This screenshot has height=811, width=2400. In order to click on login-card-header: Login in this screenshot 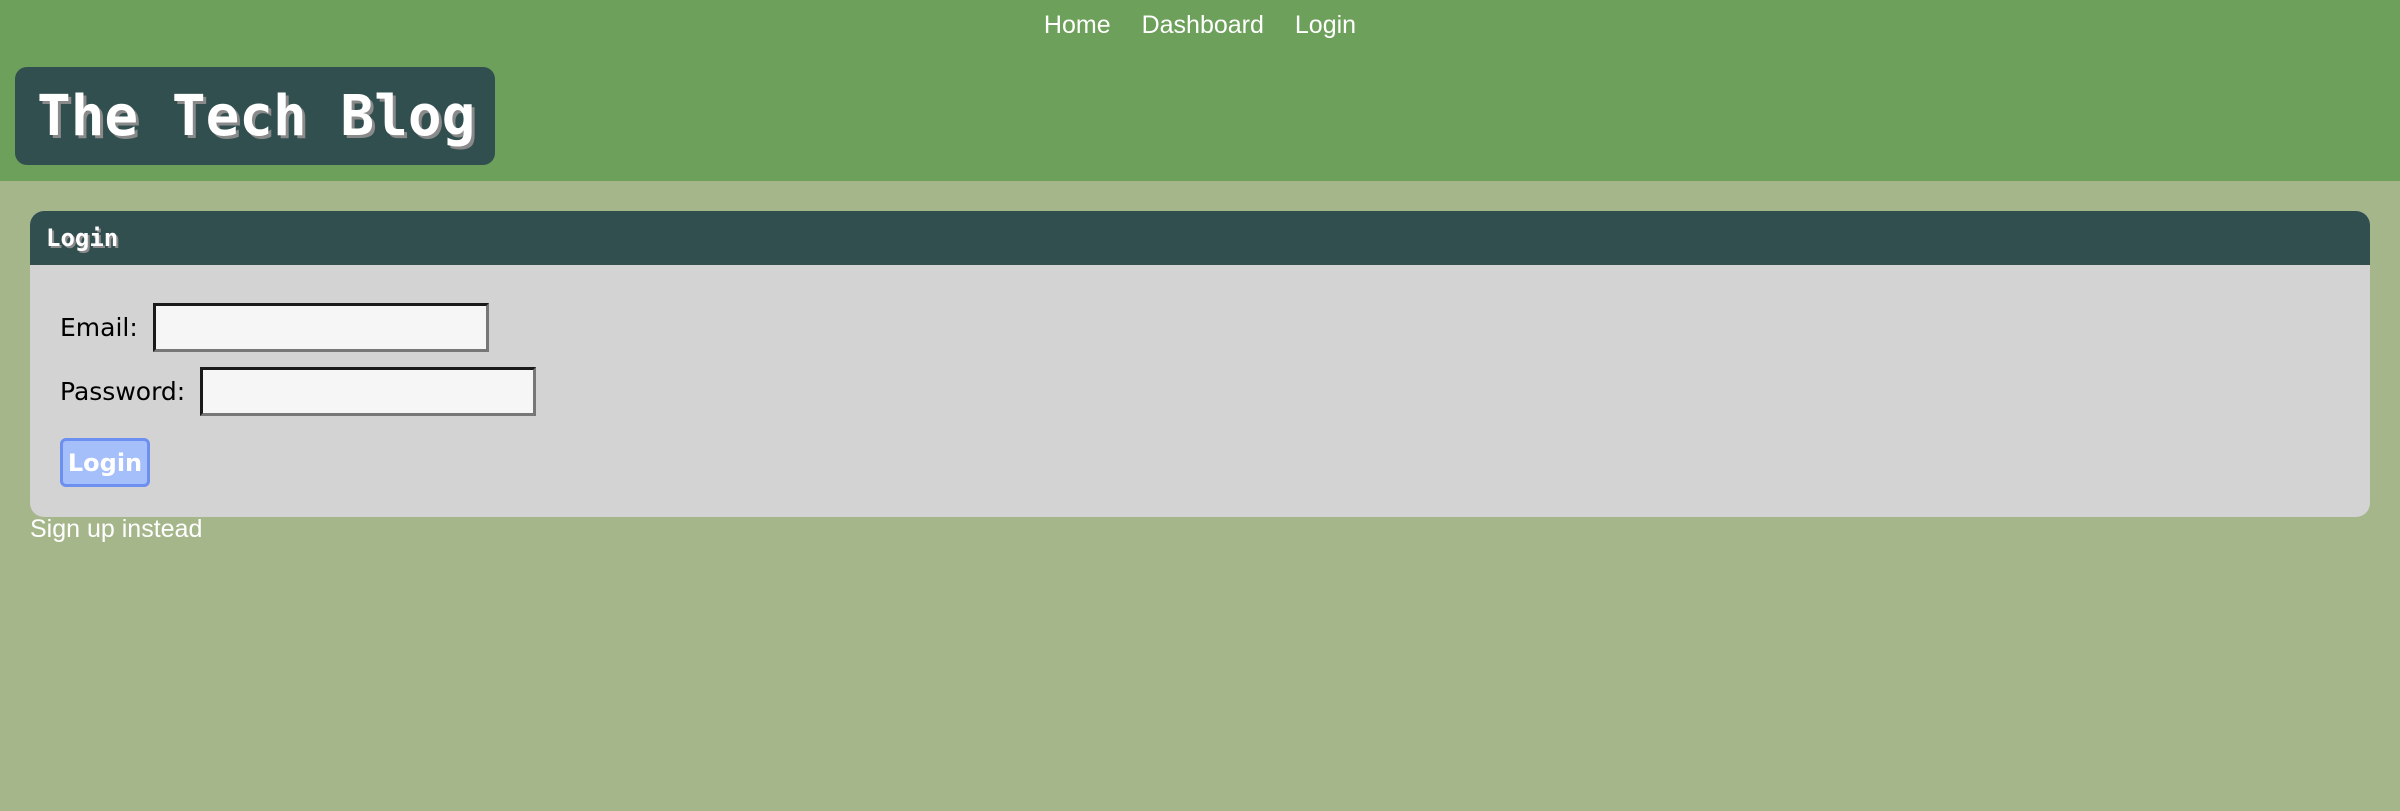, I will do `click(1200, 238)`.